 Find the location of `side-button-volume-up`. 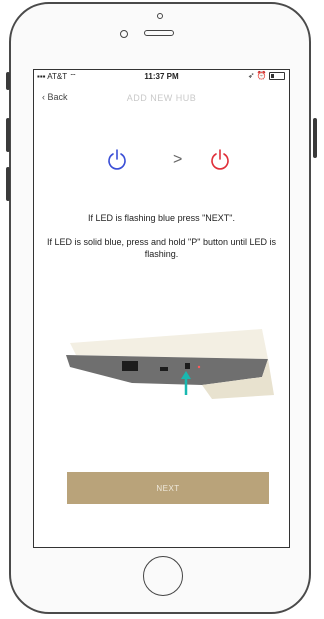

side-button-volume-up is located at coordinates (8, 135).